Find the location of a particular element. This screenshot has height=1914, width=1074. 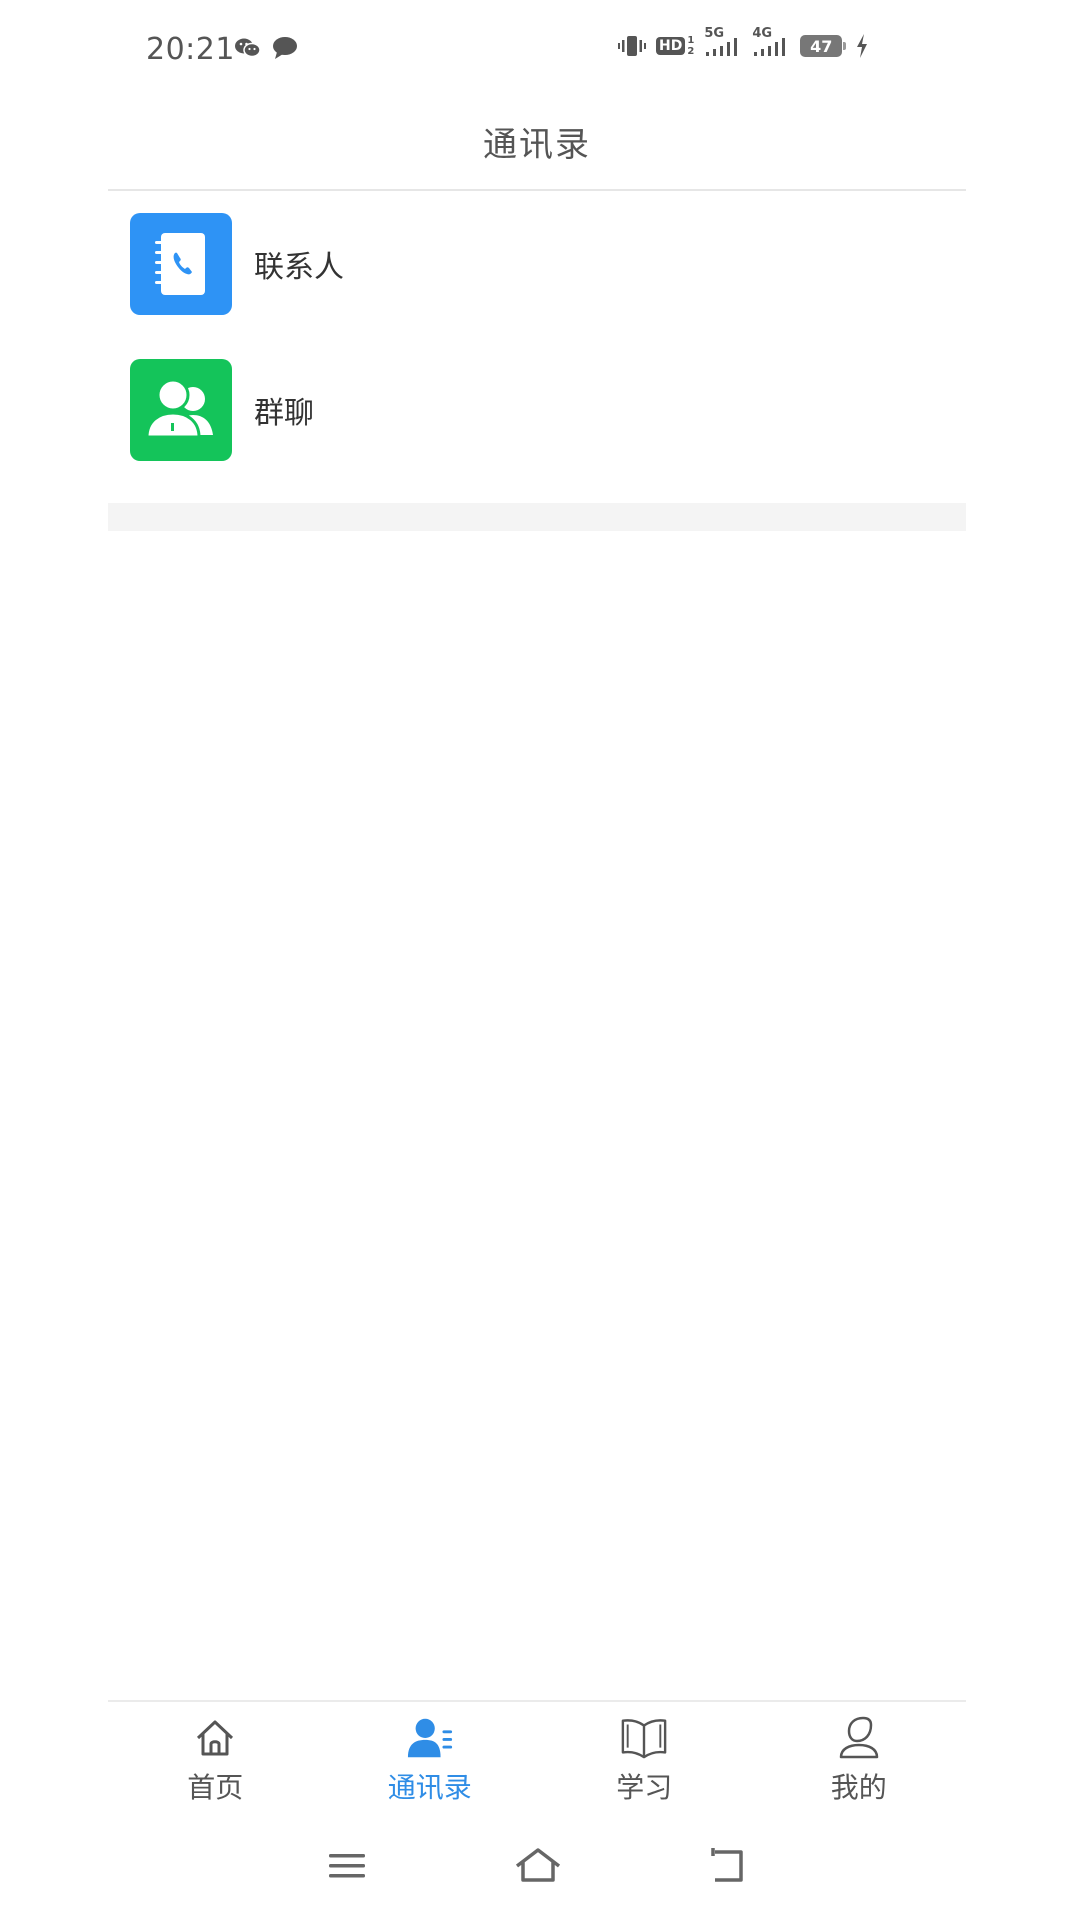

menu-icon is located at coordinates (347, 1866).